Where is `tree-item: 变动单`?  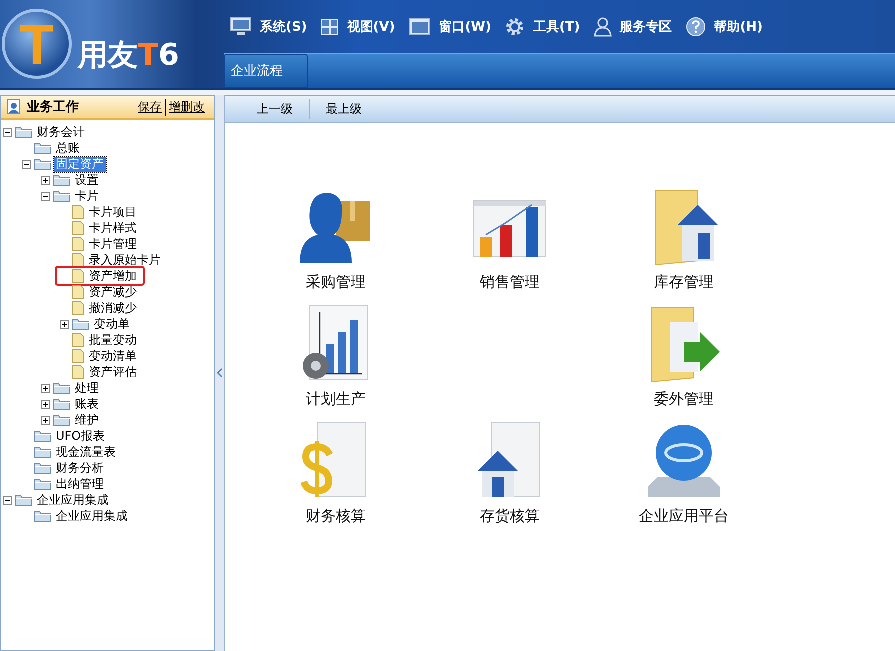
tree-item: 变动单 is located at coordinates (112, 324).